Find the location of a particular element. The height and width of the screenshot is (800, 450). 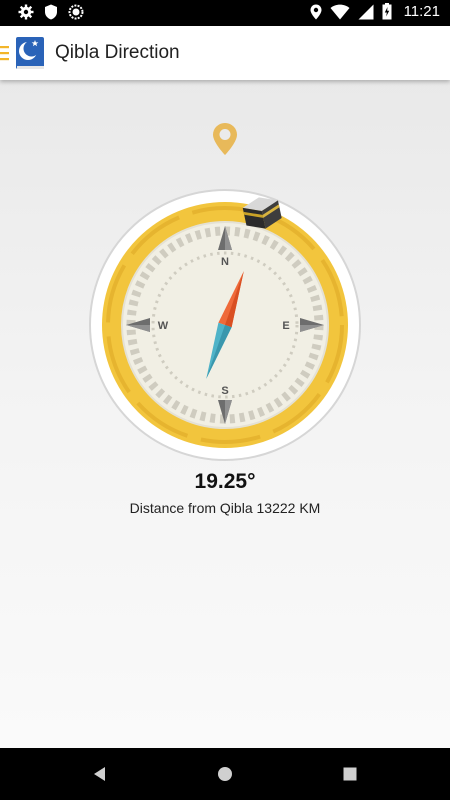

signal-icon is located at coordinates (366, 11).